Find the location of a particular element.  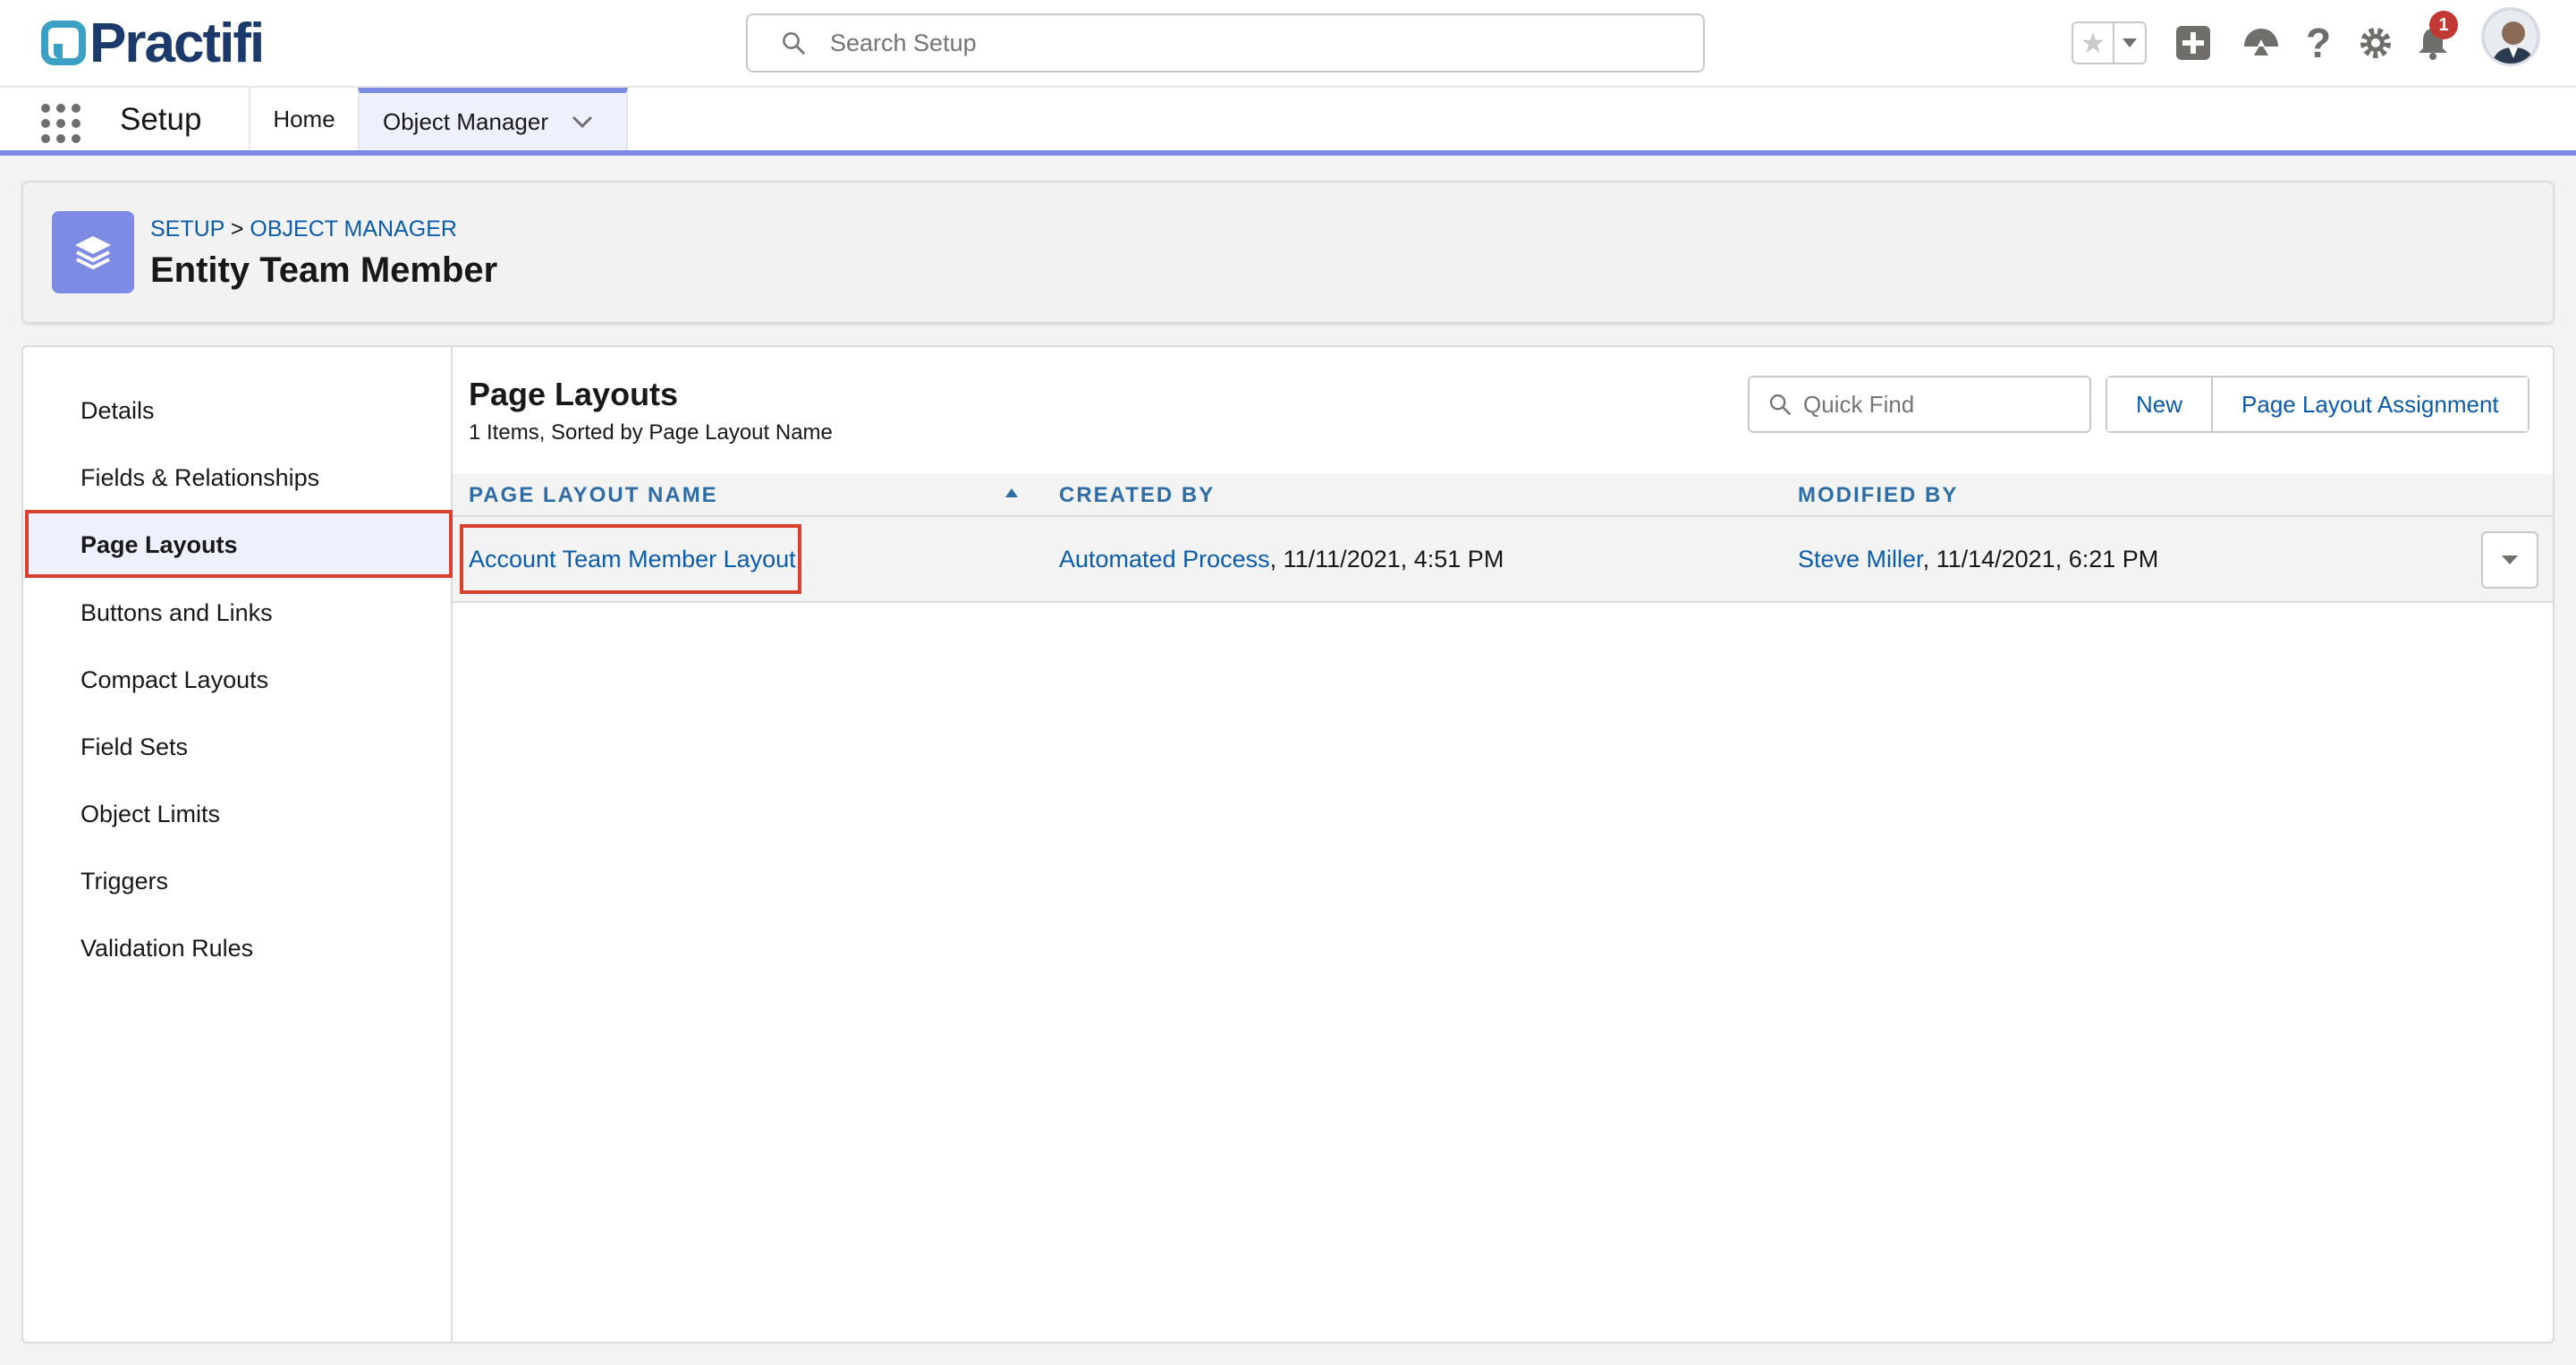

sidebar-item-label: Field Sets is located at coordinates (134, 746).